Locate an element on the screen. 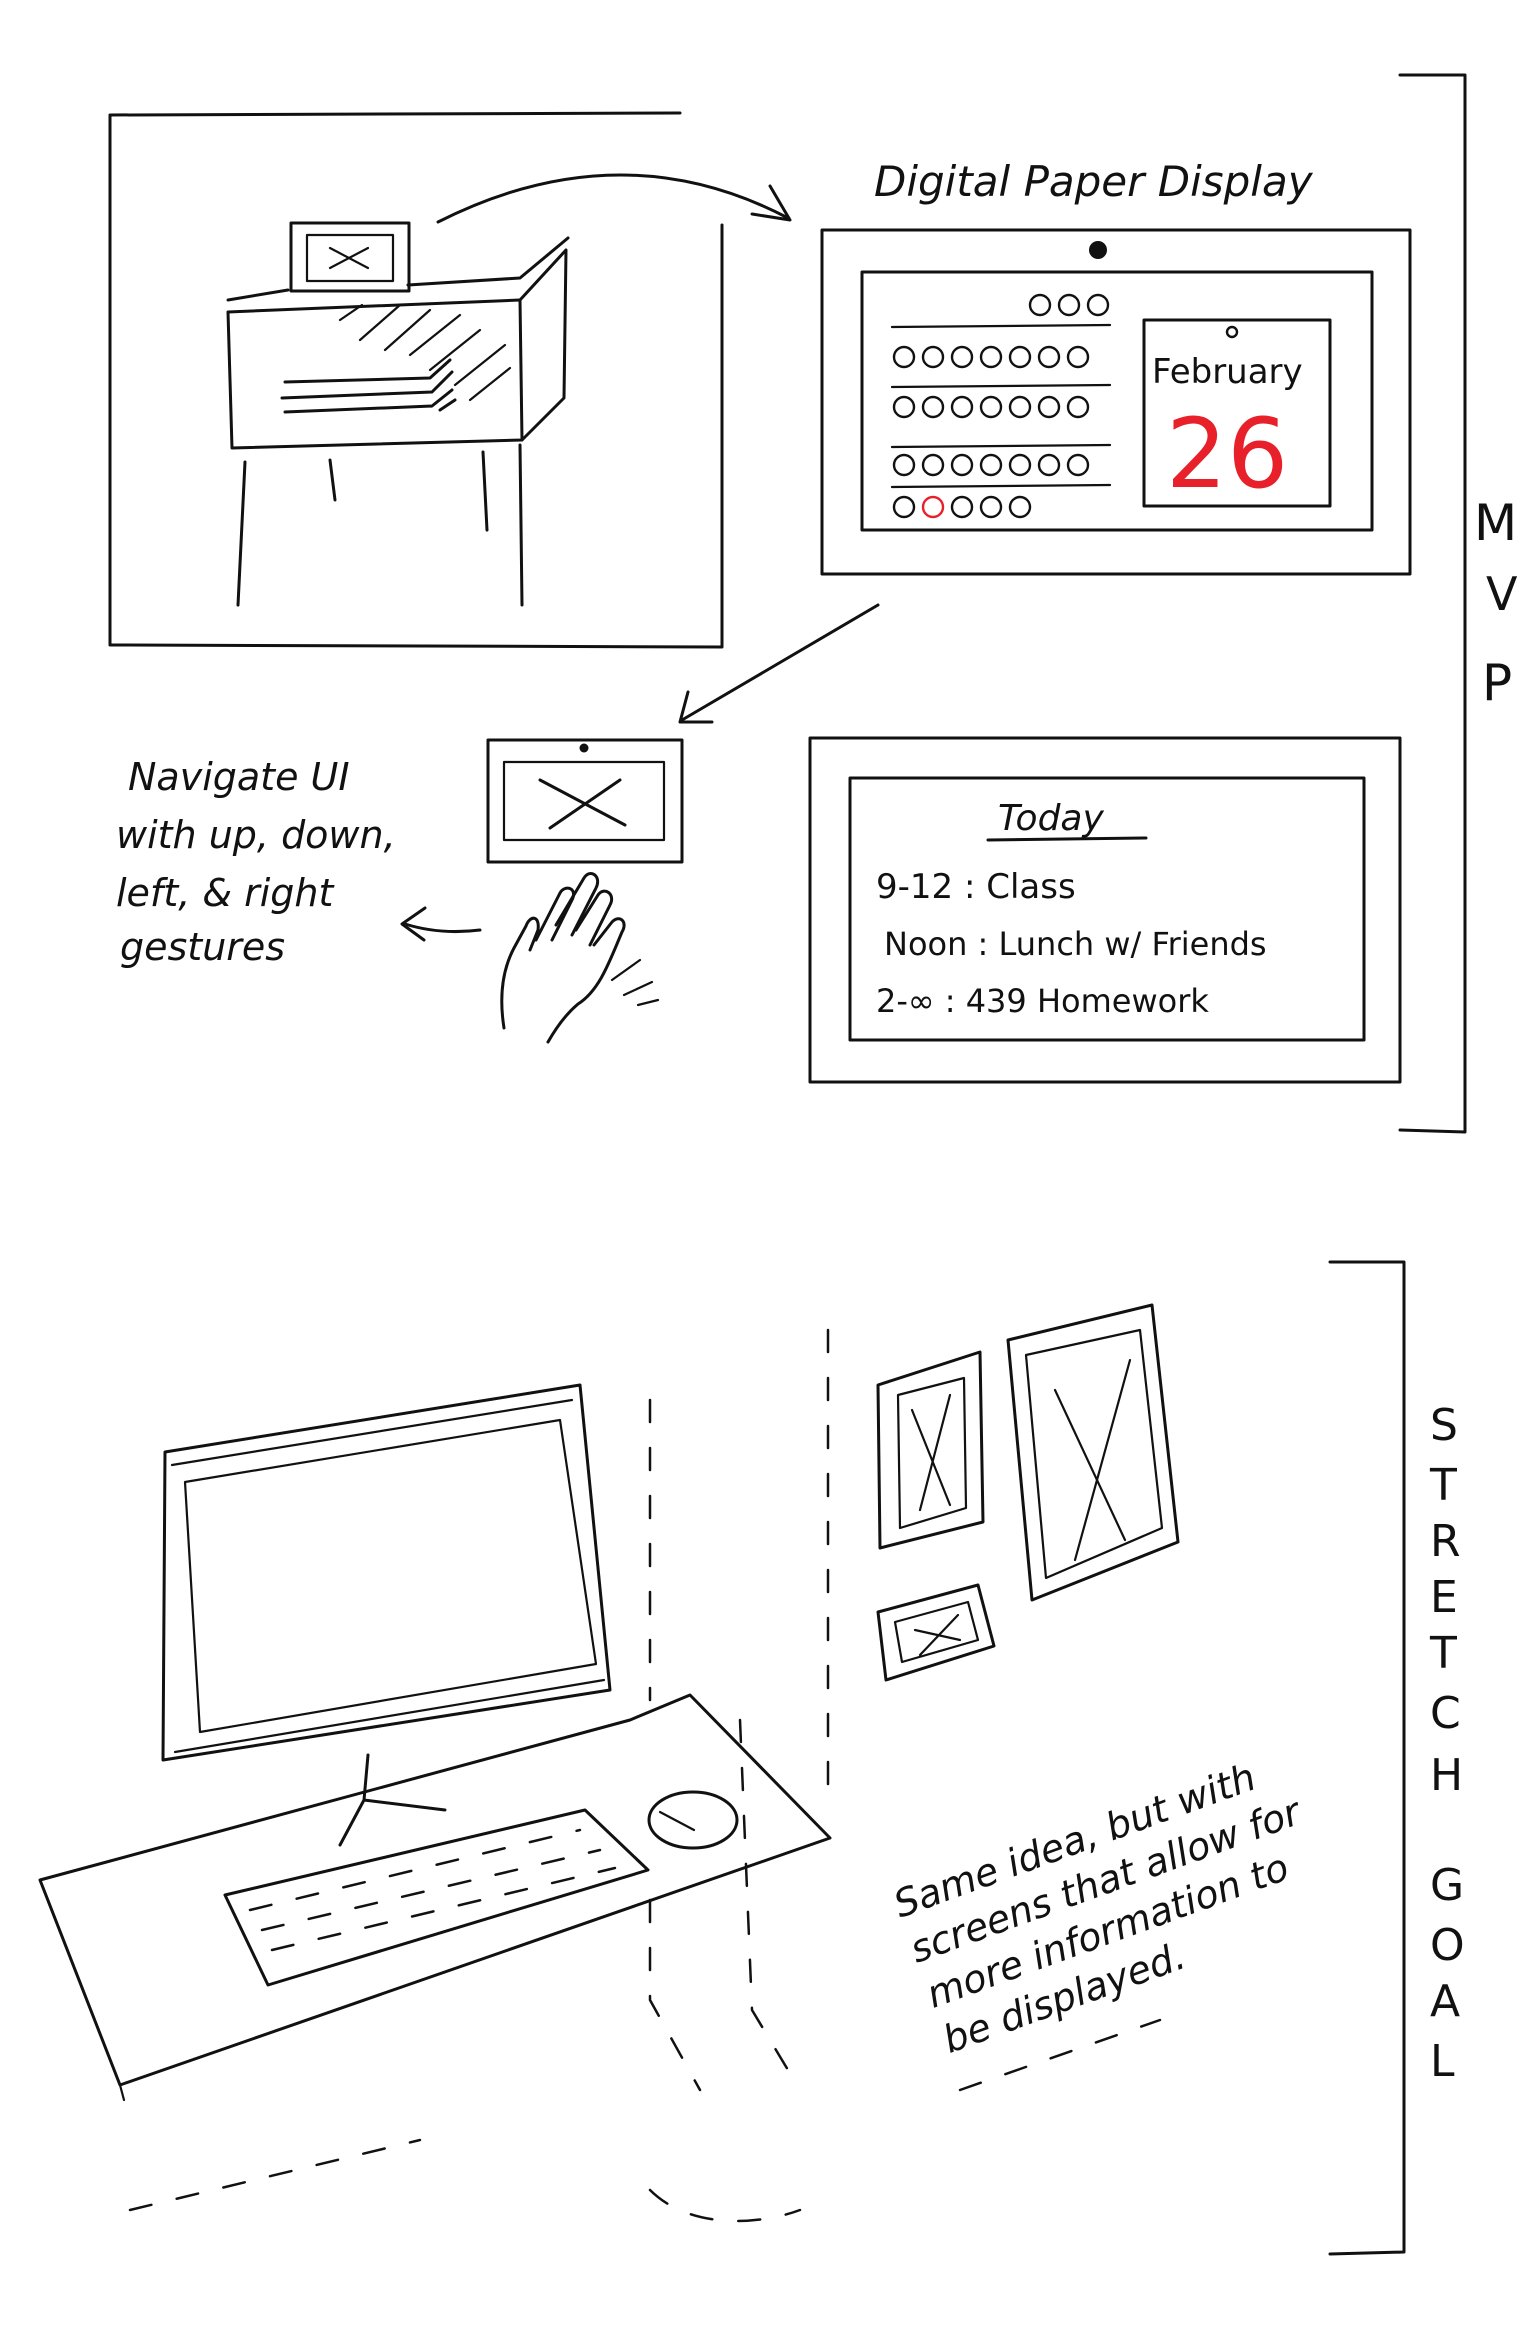 Image resolution: width=1539 pixels, height=2349 pixels. wall-frames is located at coordinates (1028, 1492).